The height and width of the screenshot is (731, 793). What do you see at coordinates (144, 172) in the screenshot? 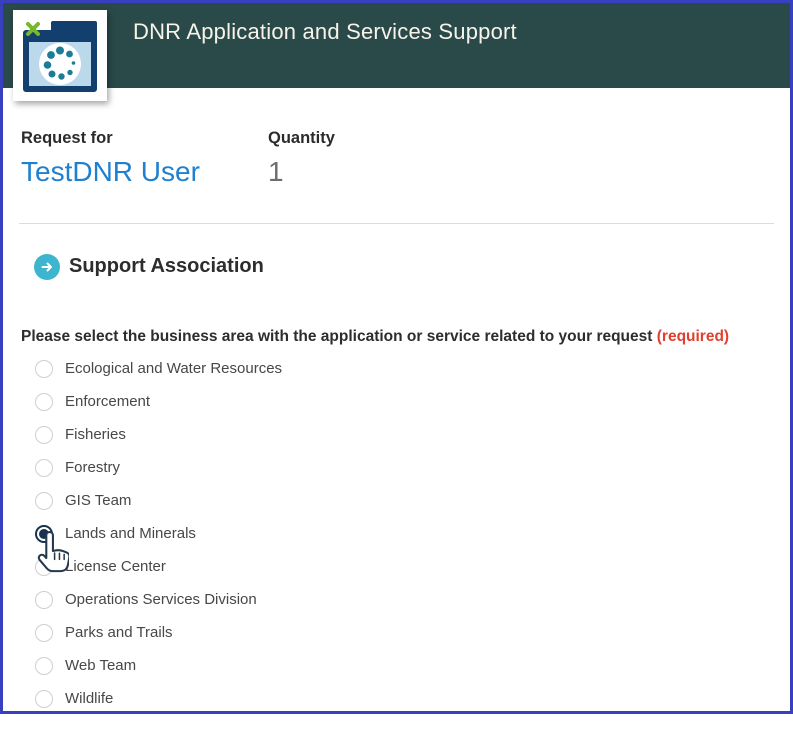
I see `request-for-user-link: TestDNR User` at bounding box center [144, 172].